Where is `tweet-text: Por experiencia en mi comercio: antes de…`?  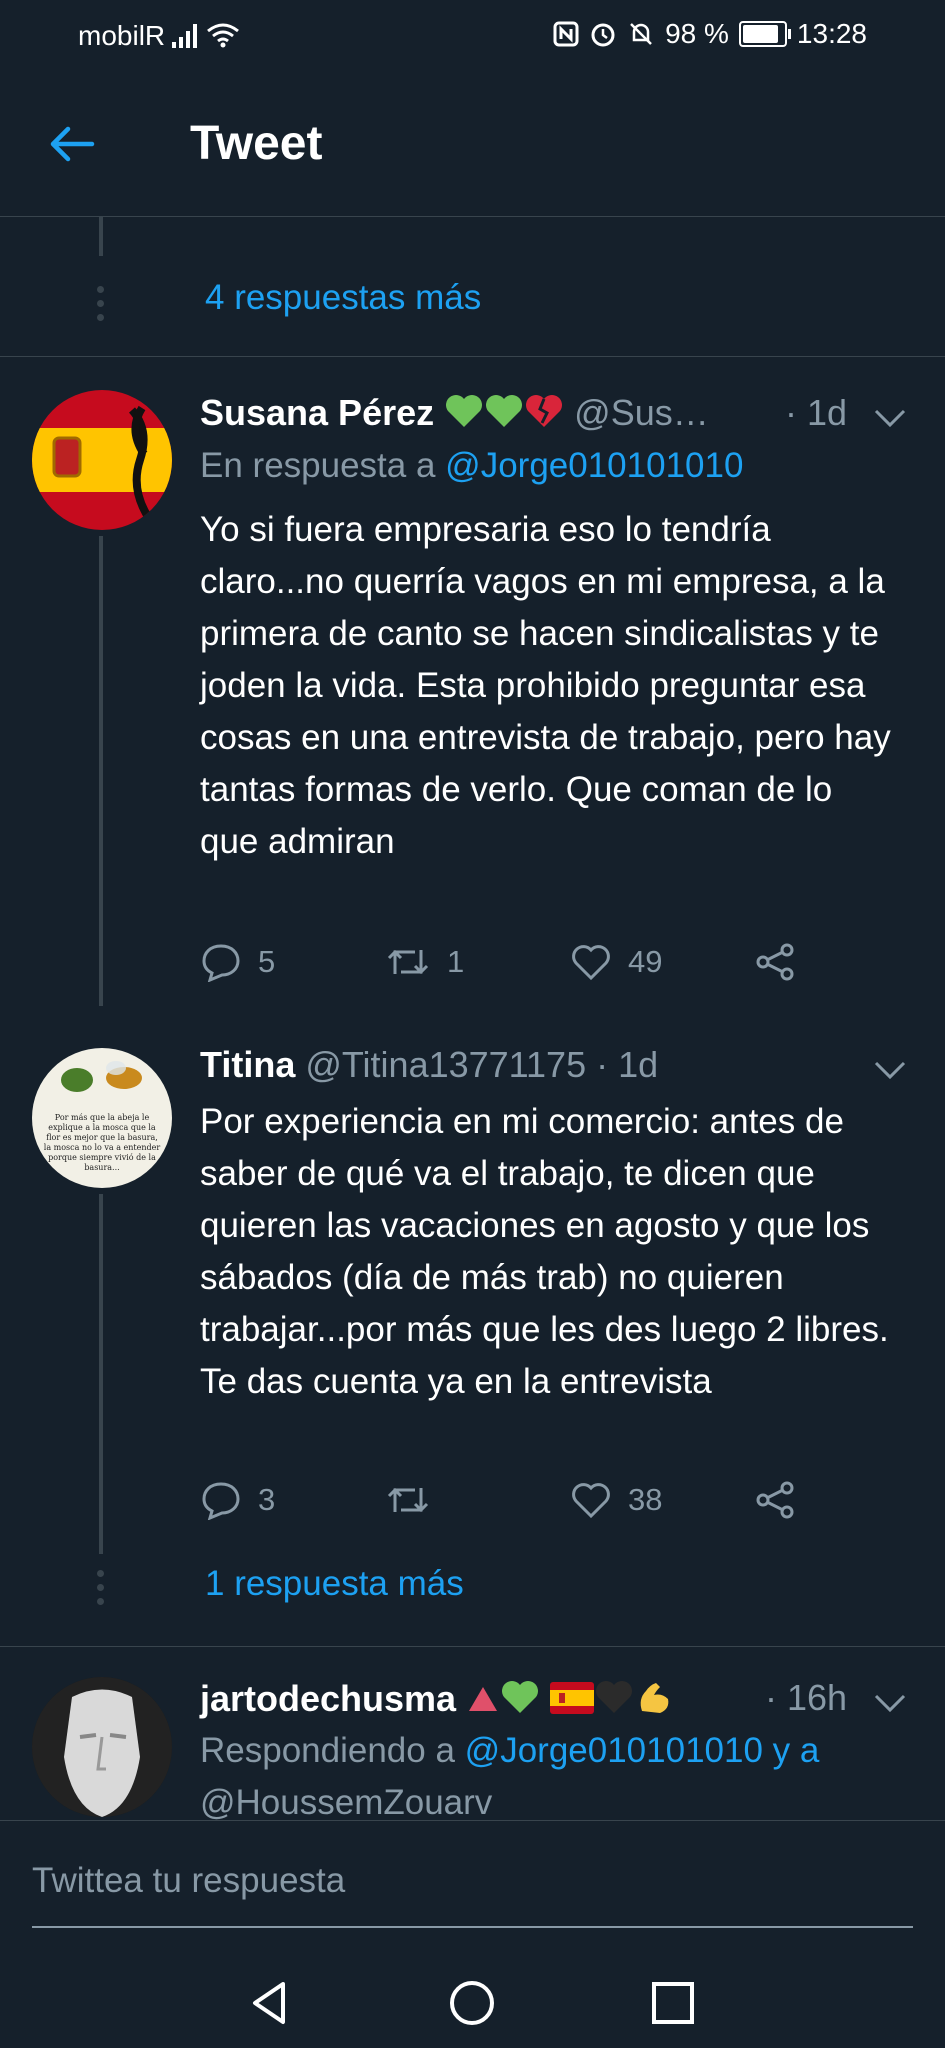
tweet-text: Por experiencia en mi comercio: antes de… is located at coordinates (544, 1251).